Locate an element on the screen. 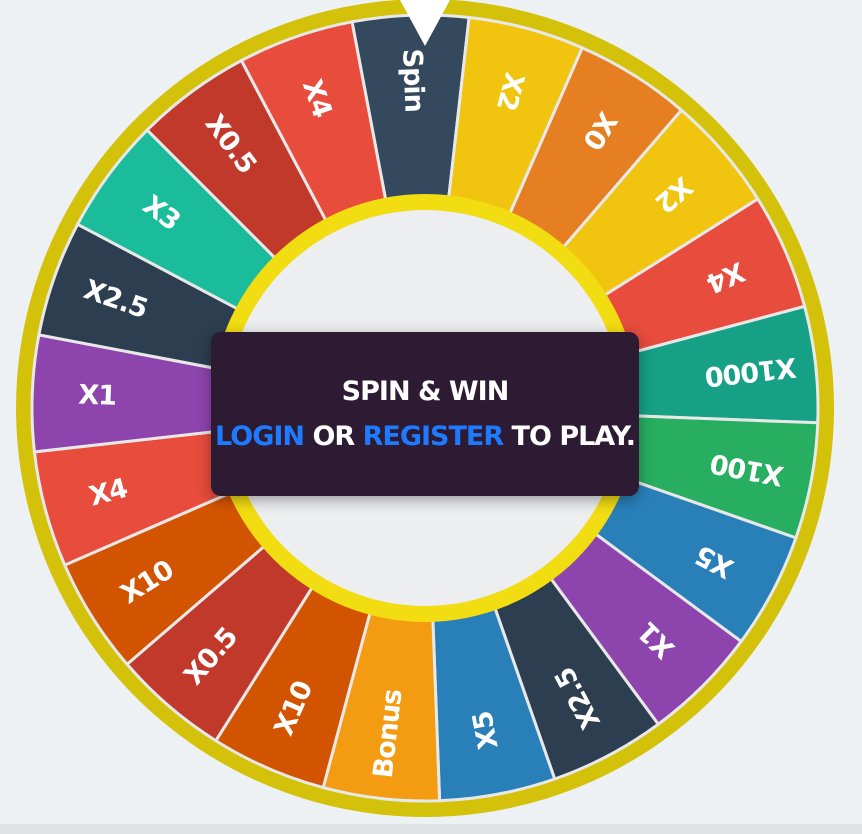 The height and width of the screenshot is (834, 862). to-play-text: TO PLAY. is located at coordinates (573, 436).